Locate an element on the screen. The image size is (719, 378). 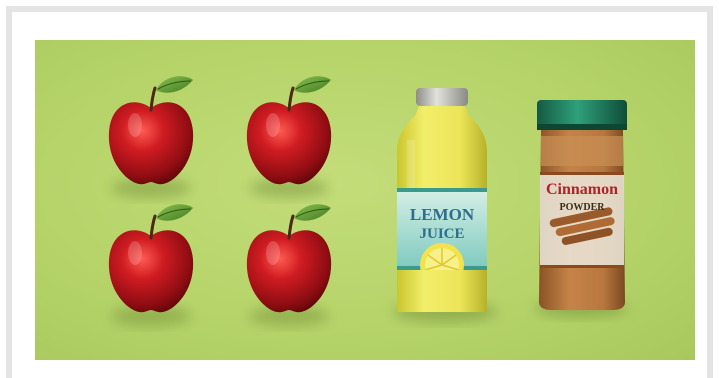
apple-top-left is located at coordinates (151, 137).